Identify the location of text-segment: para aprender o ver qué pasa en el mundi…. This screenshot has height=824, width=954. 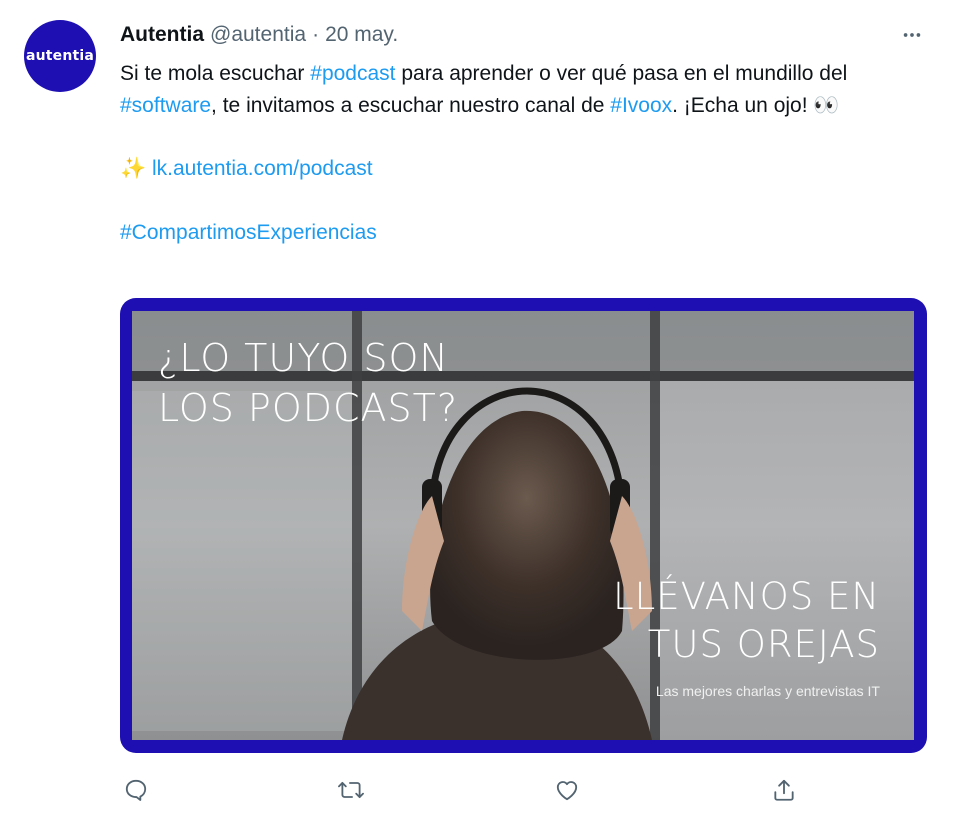
(621, 73).